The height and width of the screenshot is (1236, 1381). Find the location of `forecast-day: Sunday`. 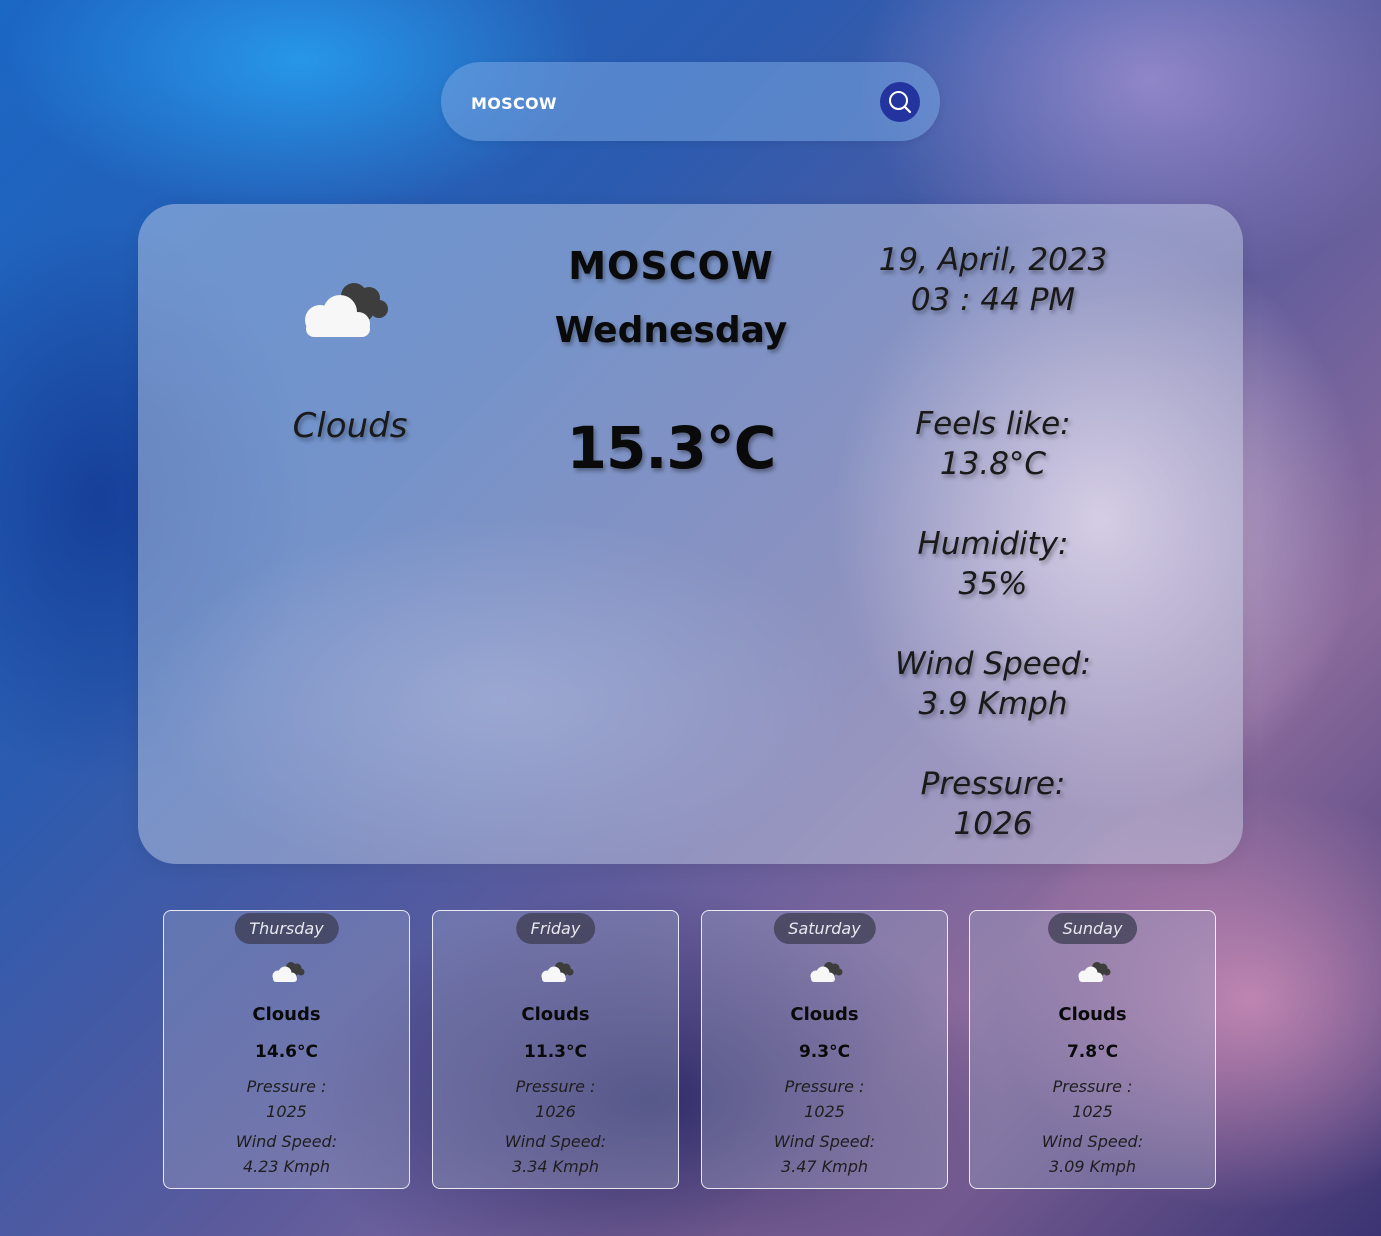

forecast-day: Sunday is located at coordinates (1092, 928).